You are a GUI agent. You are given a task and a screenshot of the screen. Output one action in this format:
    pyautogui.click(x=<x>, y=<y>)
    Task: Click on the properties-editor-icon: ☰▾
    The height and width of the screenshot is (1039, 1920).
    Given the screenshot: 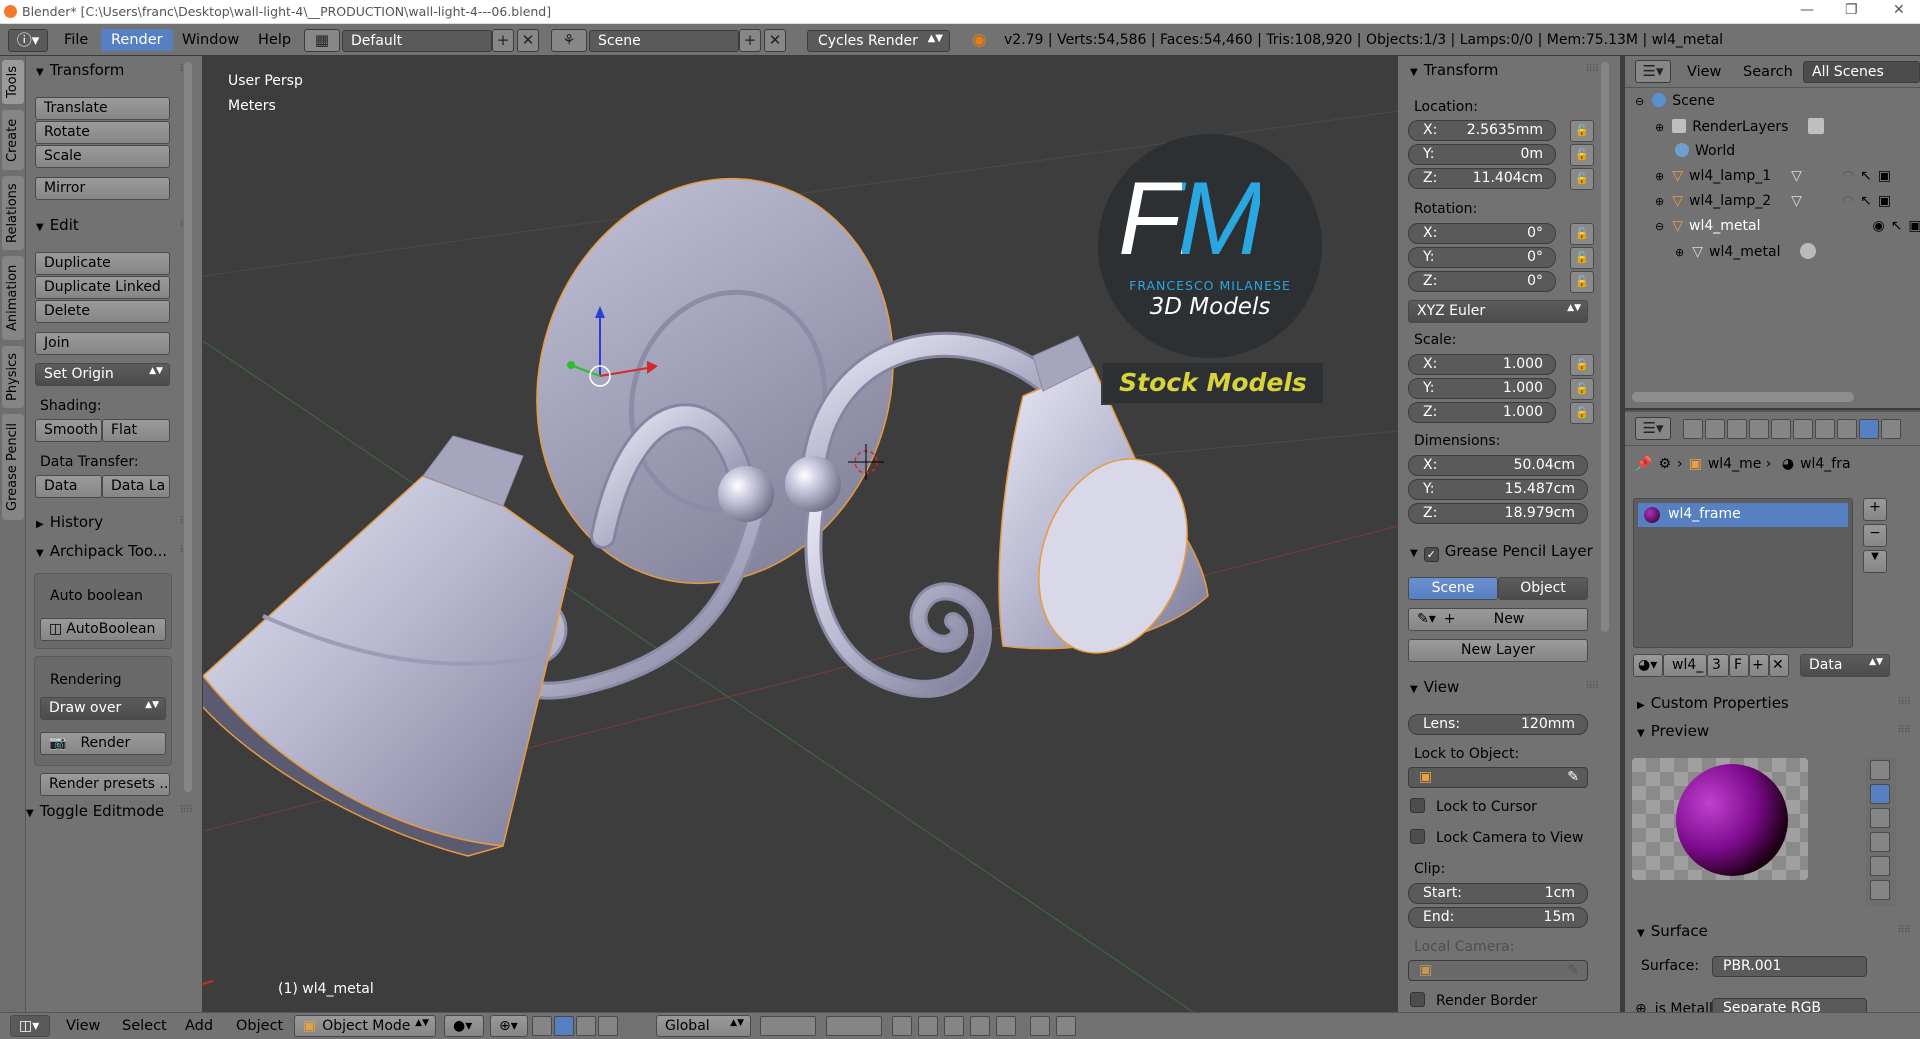 What is the action you would take?
    pyautogui.click(x=1653, y=428)
    